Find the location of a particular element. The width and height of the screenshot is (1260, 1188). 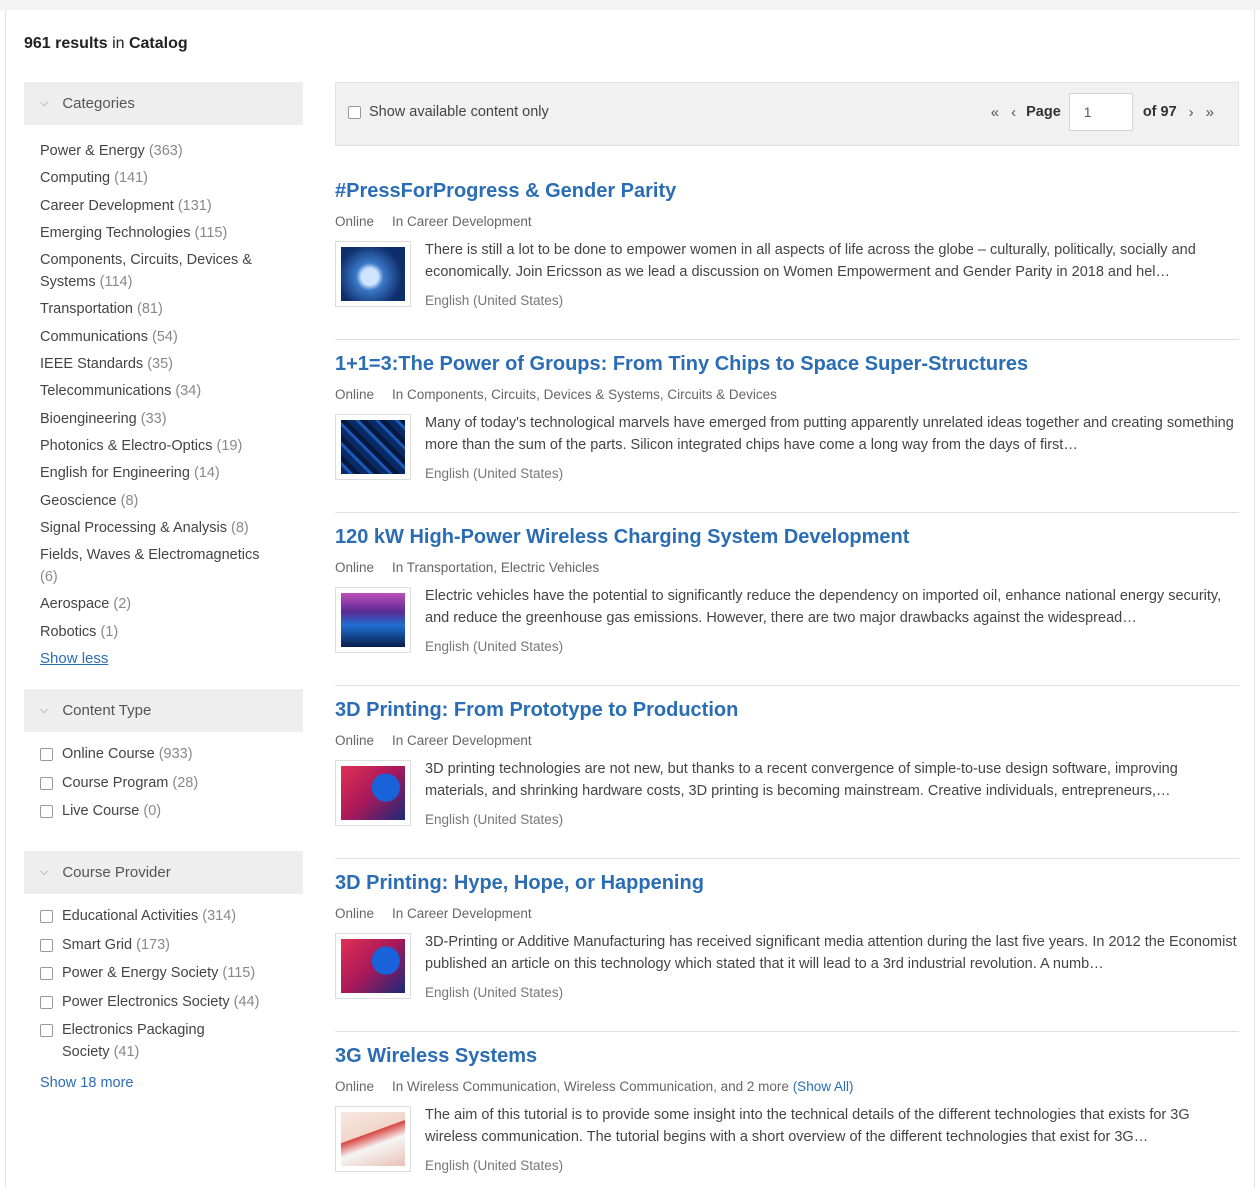

prev-page-icon: ‹ is located at coordinates (1013, 112).